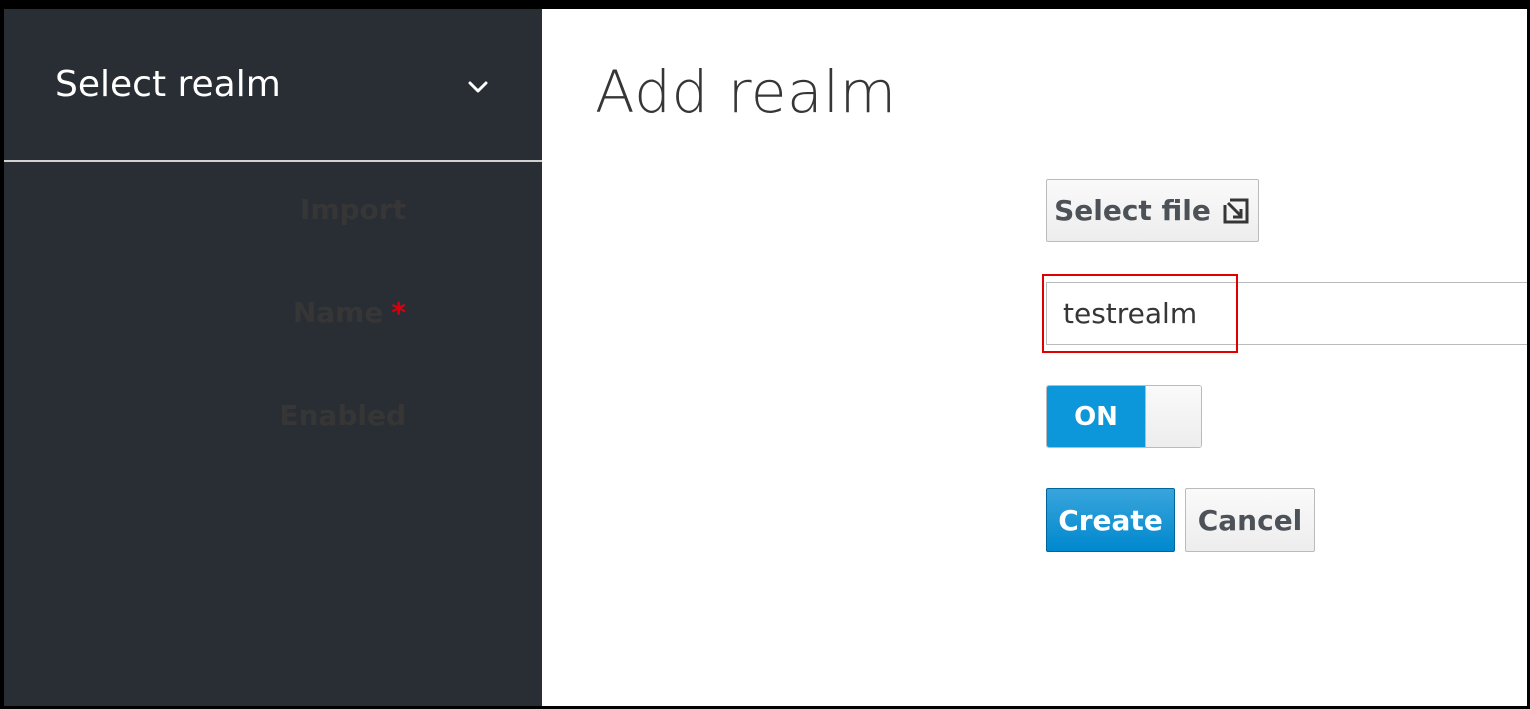 The image size is (1530, 709). What do you see at coordinates (342, 415) in the screenshot?
I see `enabled-label: Enabled` at bounding box center [342, 415].